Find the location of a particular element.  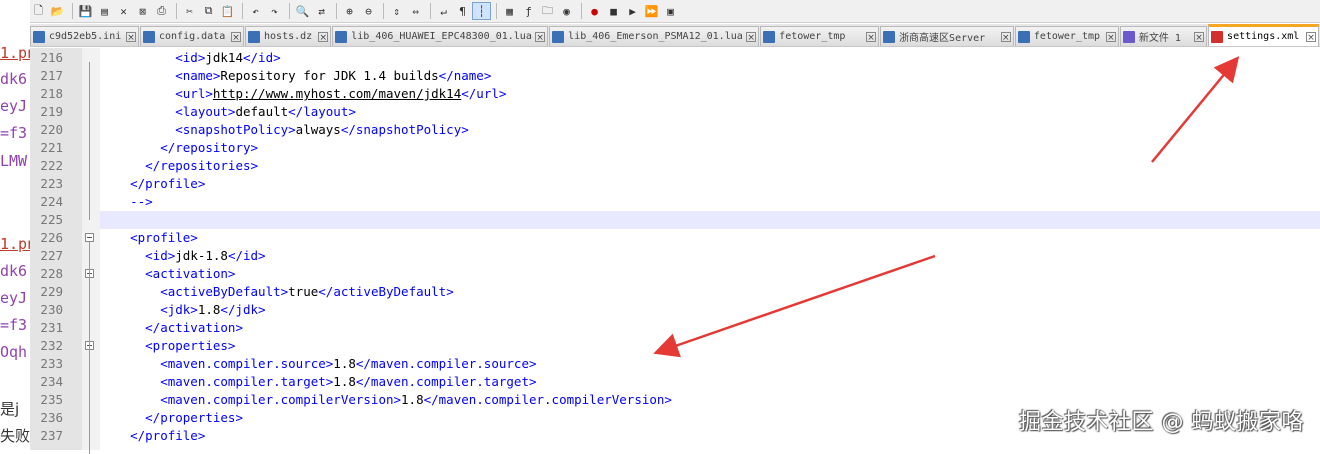

macro-stop-icon: ■ is located at coordinates (613, 11).